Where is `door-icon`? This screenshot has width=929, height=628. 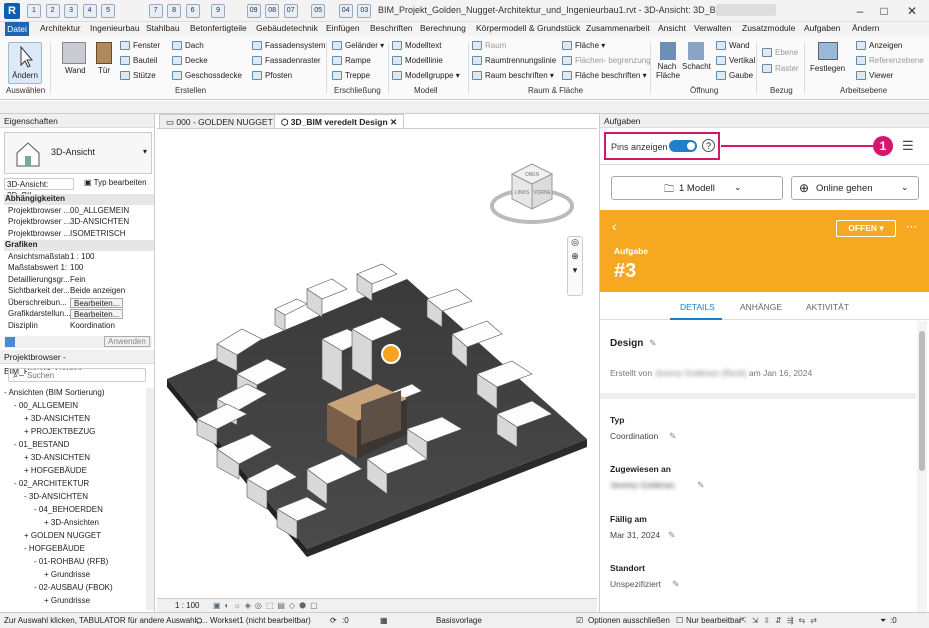 door-icon is located at coordinates (104, 53).